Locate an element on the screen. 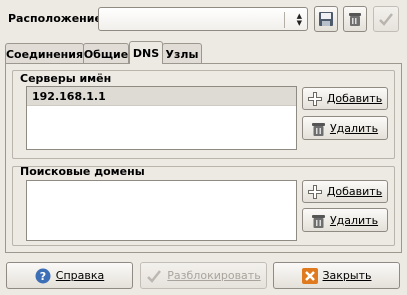 This screenshot has width=407, height=295. unlock-label: Разблокировать is located at coordinates (214, 275).